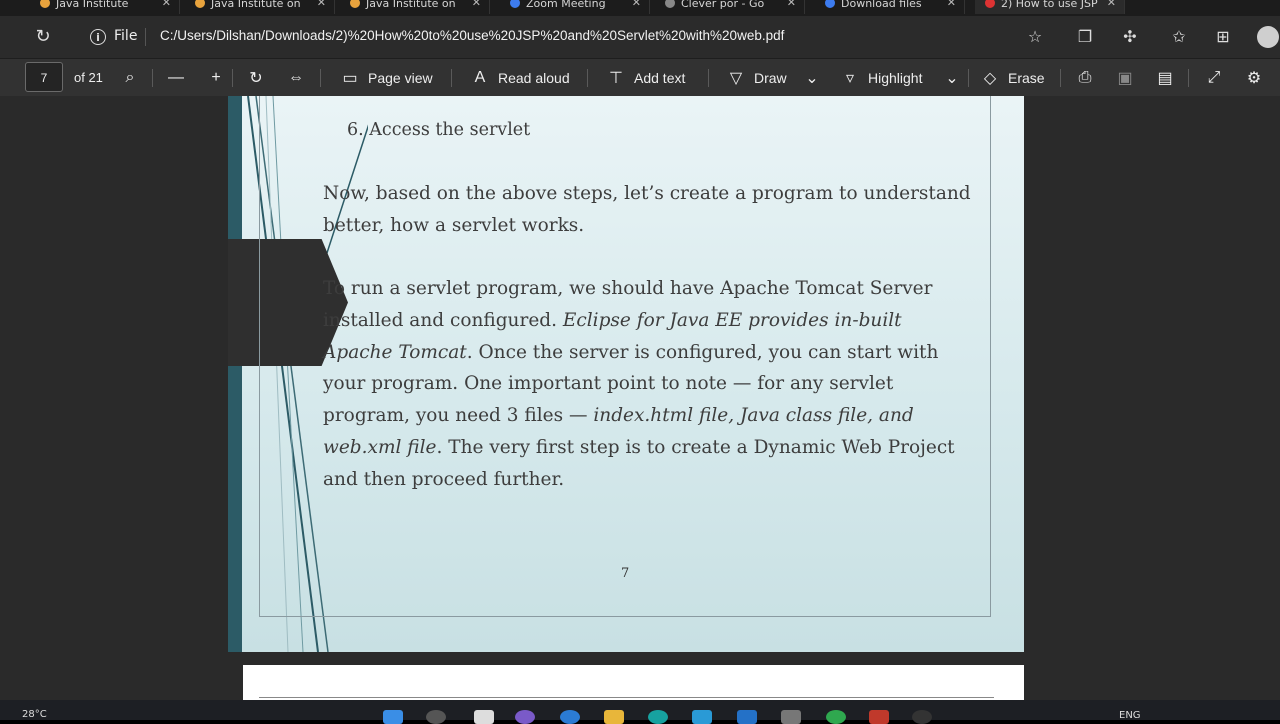 The height and width of the screenshot is (724, 1280). Describe the element at coordinates (756, 78) in the screenshot. I see `draw-button: ▽ Draw` at that location.